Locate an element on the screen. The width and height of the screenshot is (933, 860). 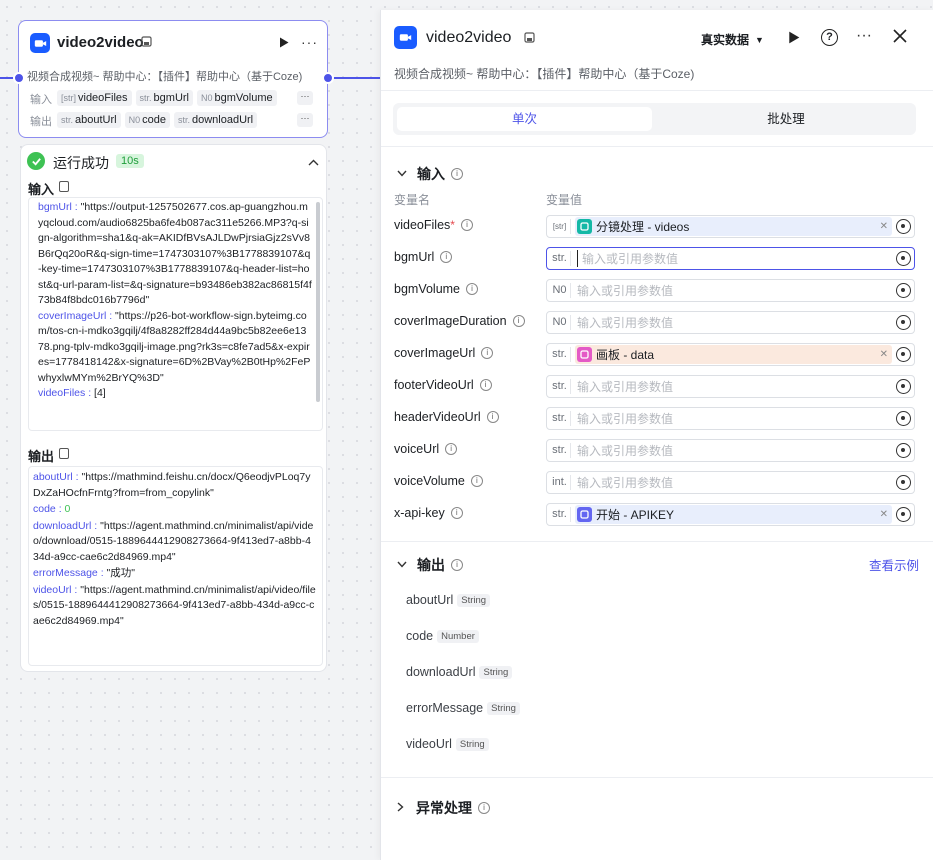
param-name: voiceVolume is located at coordinates (429, 481).